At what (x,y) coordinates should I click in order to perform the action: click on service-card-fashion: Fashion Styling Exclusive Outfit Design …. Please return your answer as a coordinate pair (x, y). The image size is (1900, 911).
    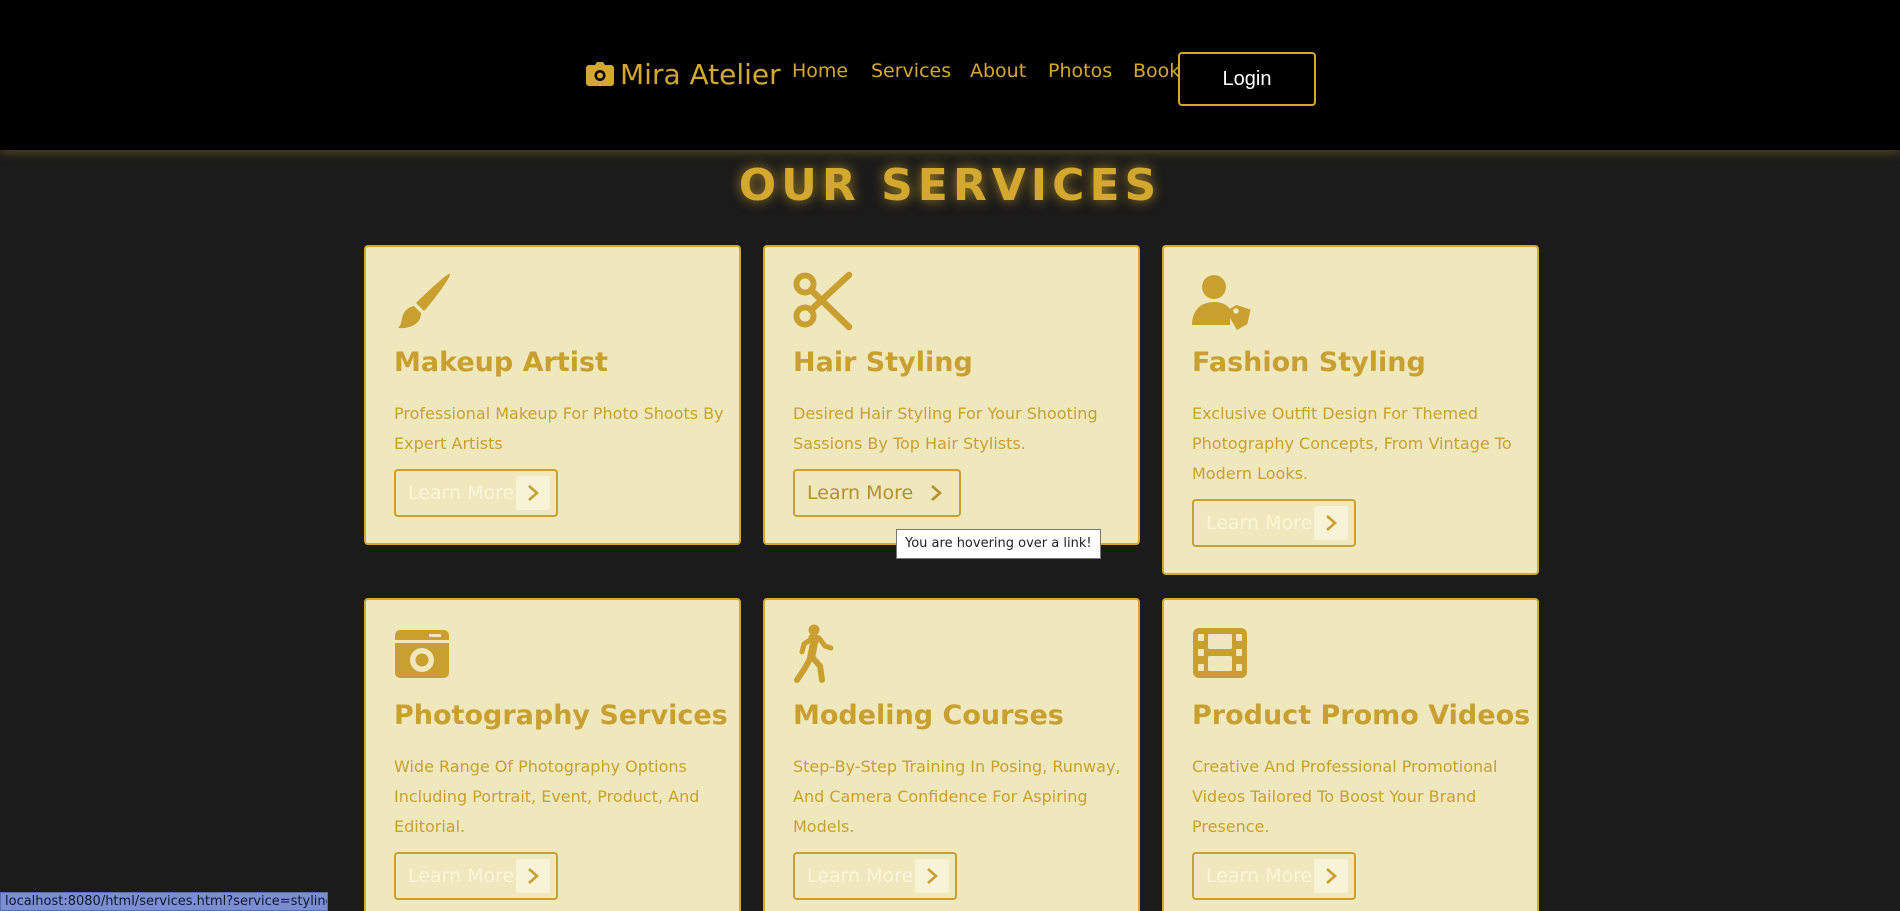
    Looking at the image, I should click on (1350, 410).